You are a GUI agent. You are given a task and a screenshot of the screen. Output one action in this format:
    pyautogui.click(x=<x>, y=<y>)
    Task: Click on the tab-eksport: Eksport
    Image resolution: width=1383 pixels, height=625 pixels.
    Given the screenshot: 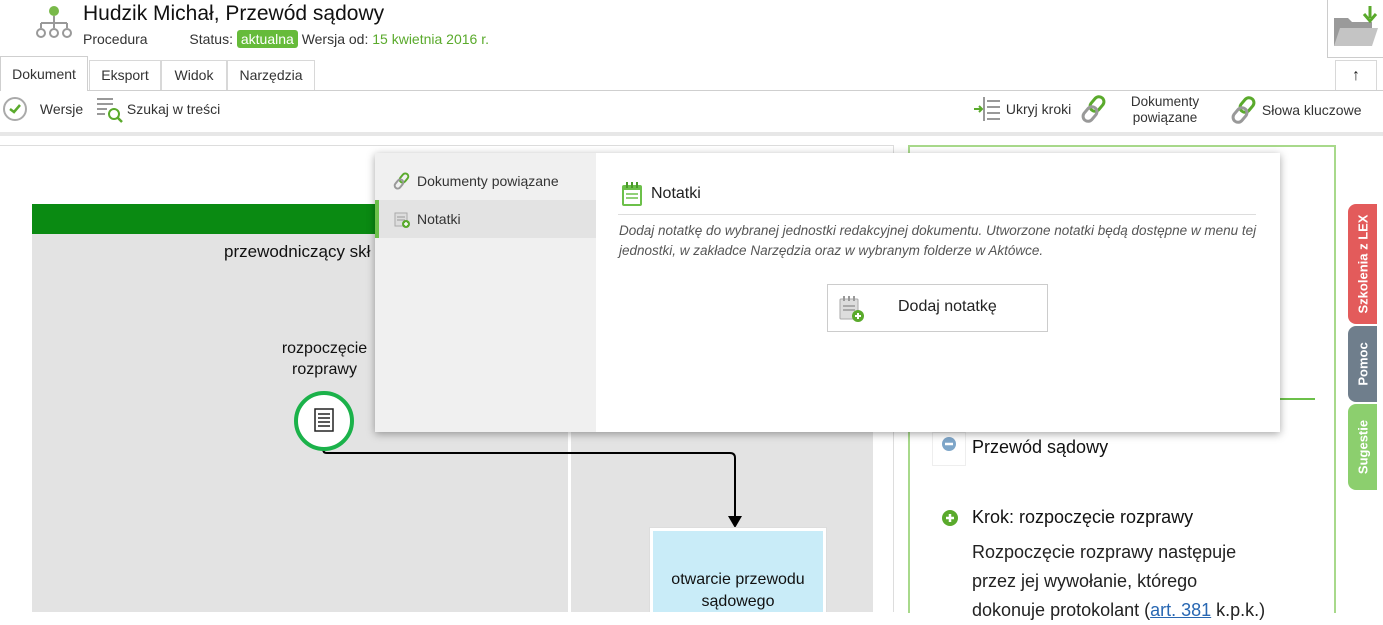 What is the action you would take?
    pyautogui.click(x=125, y=75)
    